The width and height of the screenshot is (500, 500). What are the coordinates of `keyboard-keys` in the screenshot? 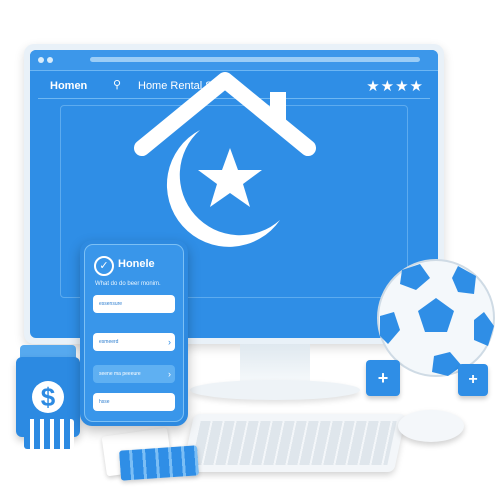 It's located at (294, 443).